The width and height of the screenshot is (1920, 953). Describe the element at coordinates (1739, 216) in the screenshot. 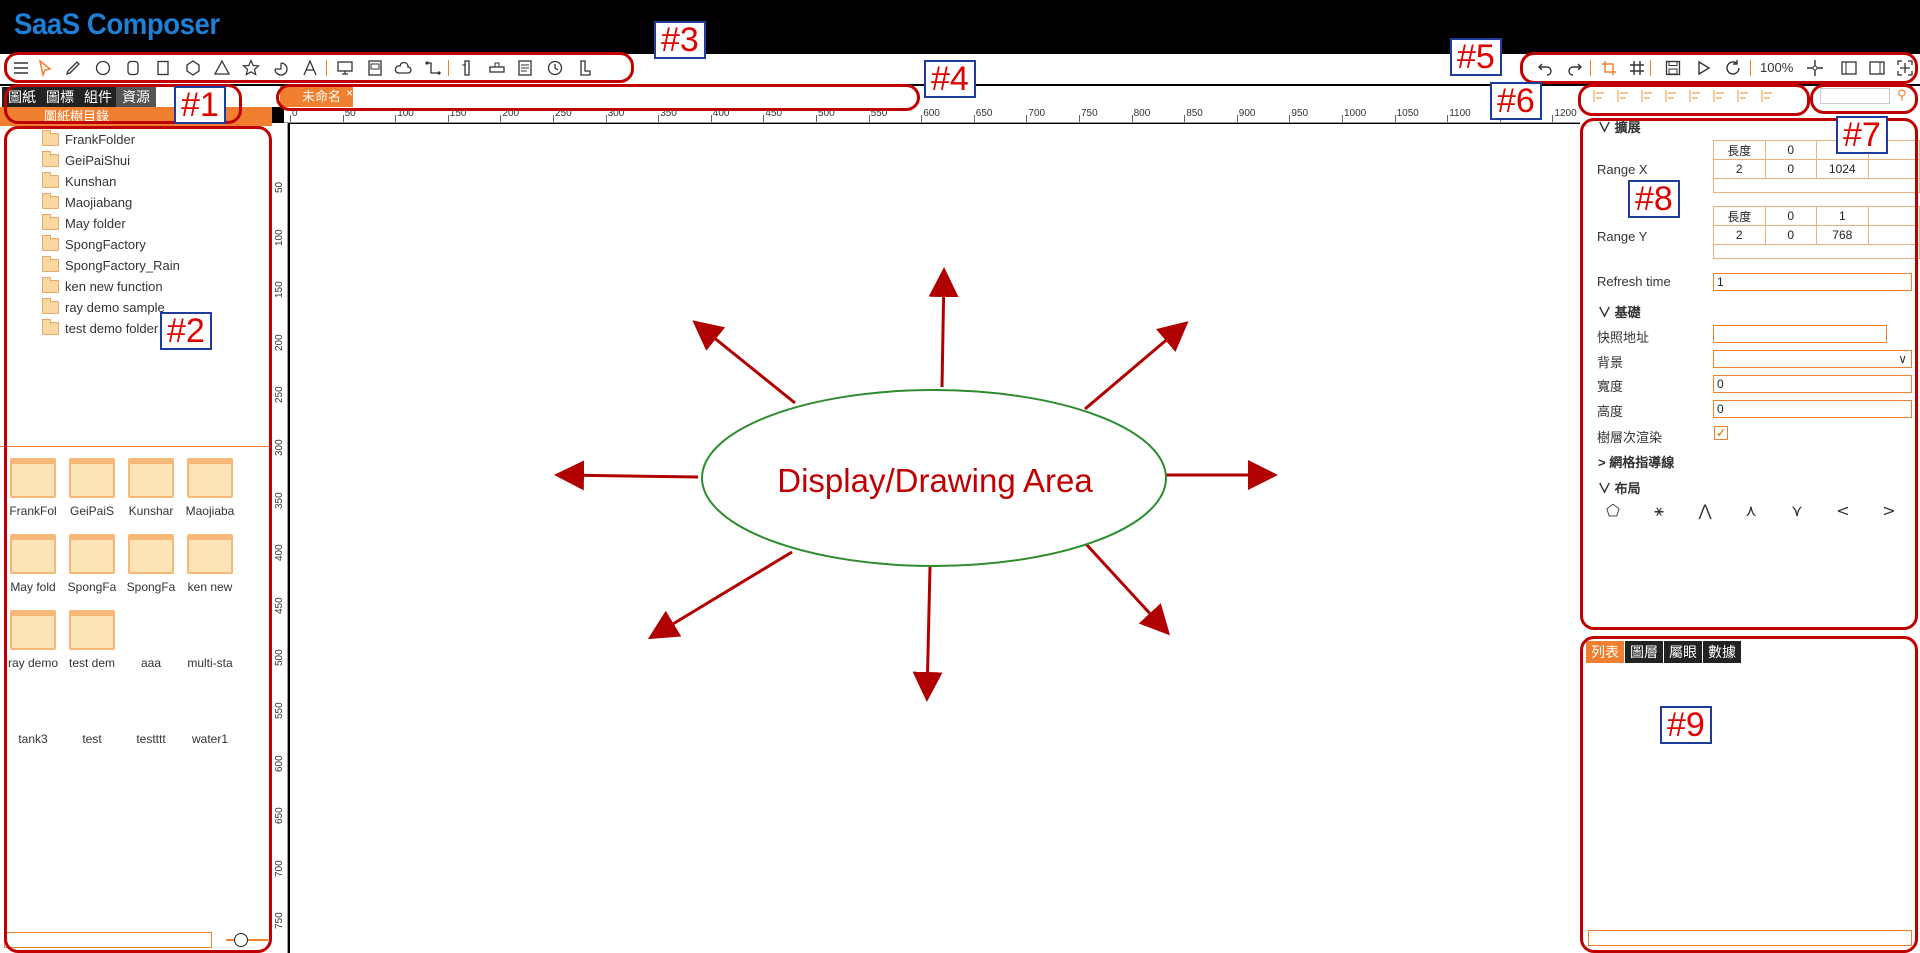

I see `range-cell: 長度` at that location.